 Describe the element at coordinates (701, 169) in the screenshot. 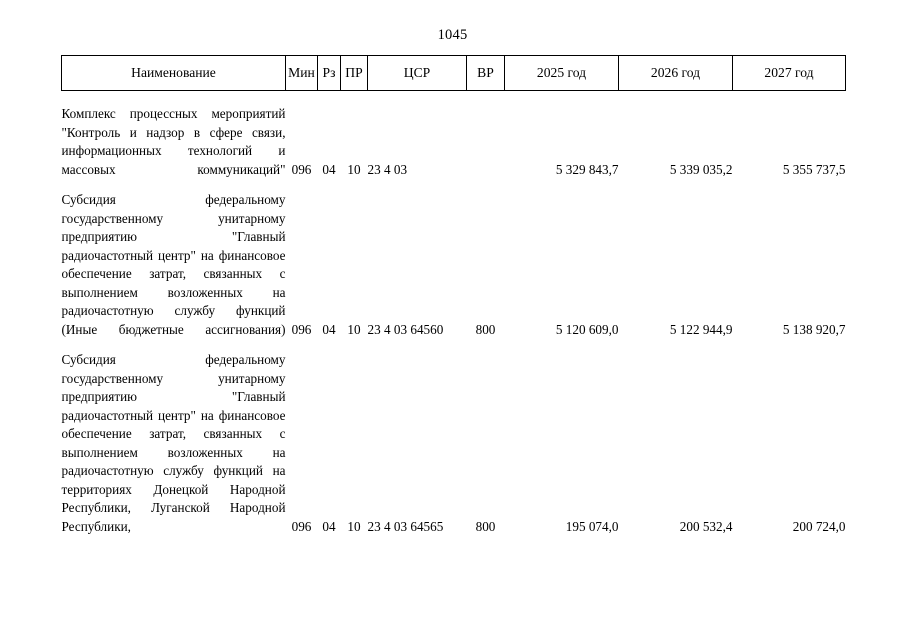

I see `cell-2026: 5 339 035,2` at that location.